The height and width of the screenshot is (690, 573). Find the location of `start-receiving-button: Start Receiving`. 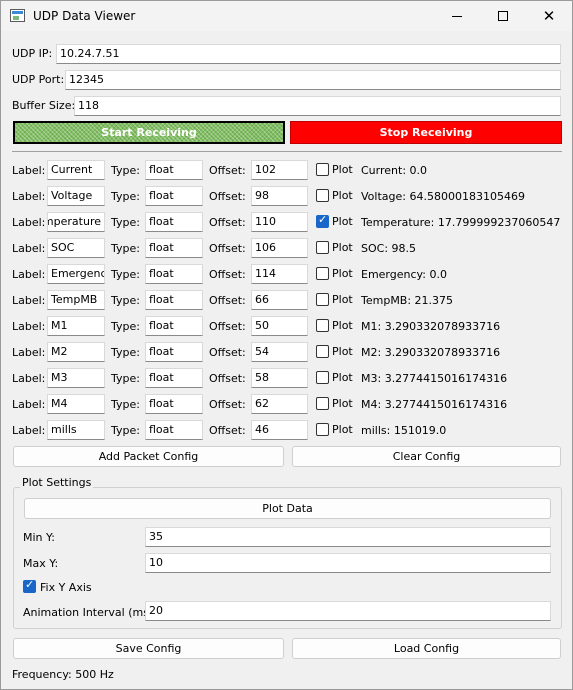

start-receiving-button: Start Receiving is located at coordinates (149, 132).